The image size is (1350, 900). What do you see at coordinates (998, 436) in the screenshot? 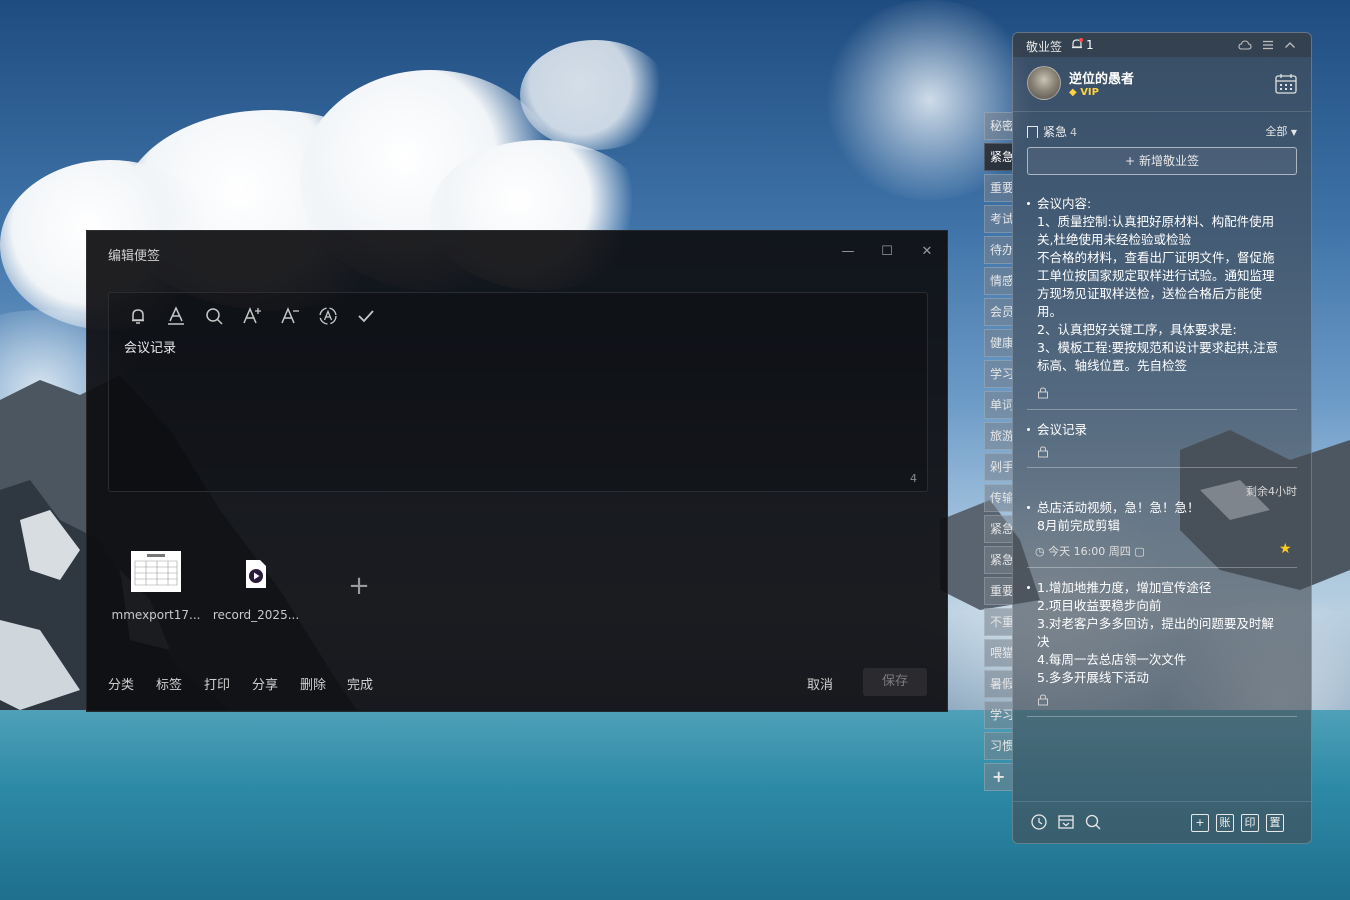
I see `tab-category: 旅游` at bounding box center [998, 436].